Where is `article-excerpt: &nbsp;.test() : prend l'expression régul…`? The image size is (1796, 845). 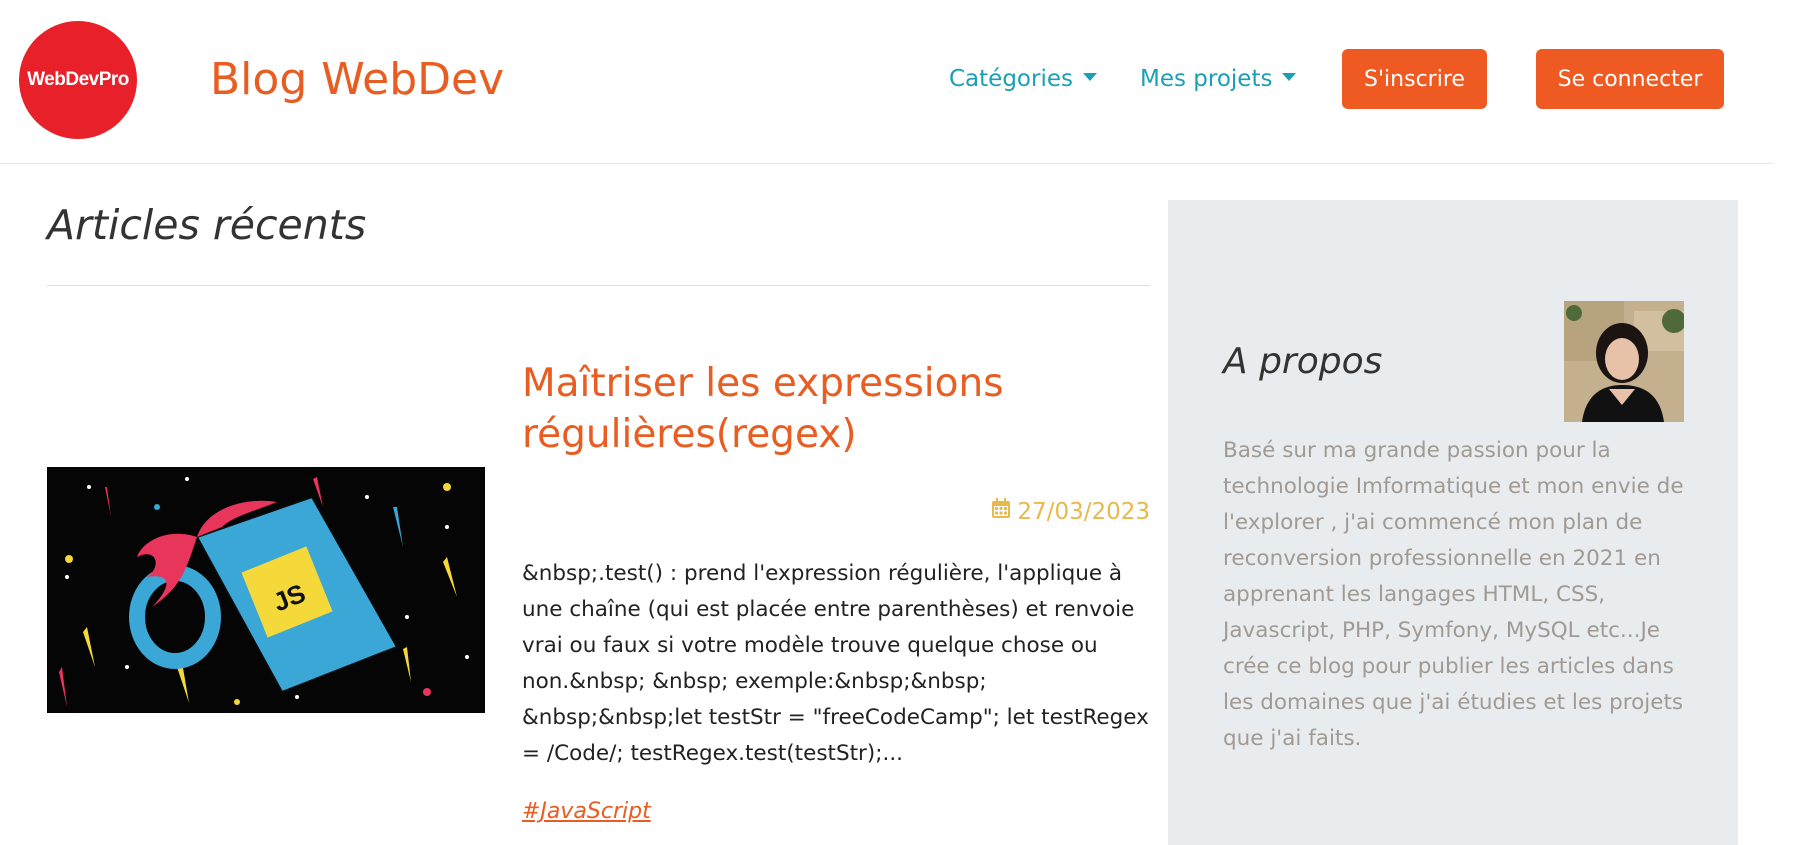 article-excerpt: &nbsp;.test() : prend l'expression régul… is located at coordinates (835, 663).